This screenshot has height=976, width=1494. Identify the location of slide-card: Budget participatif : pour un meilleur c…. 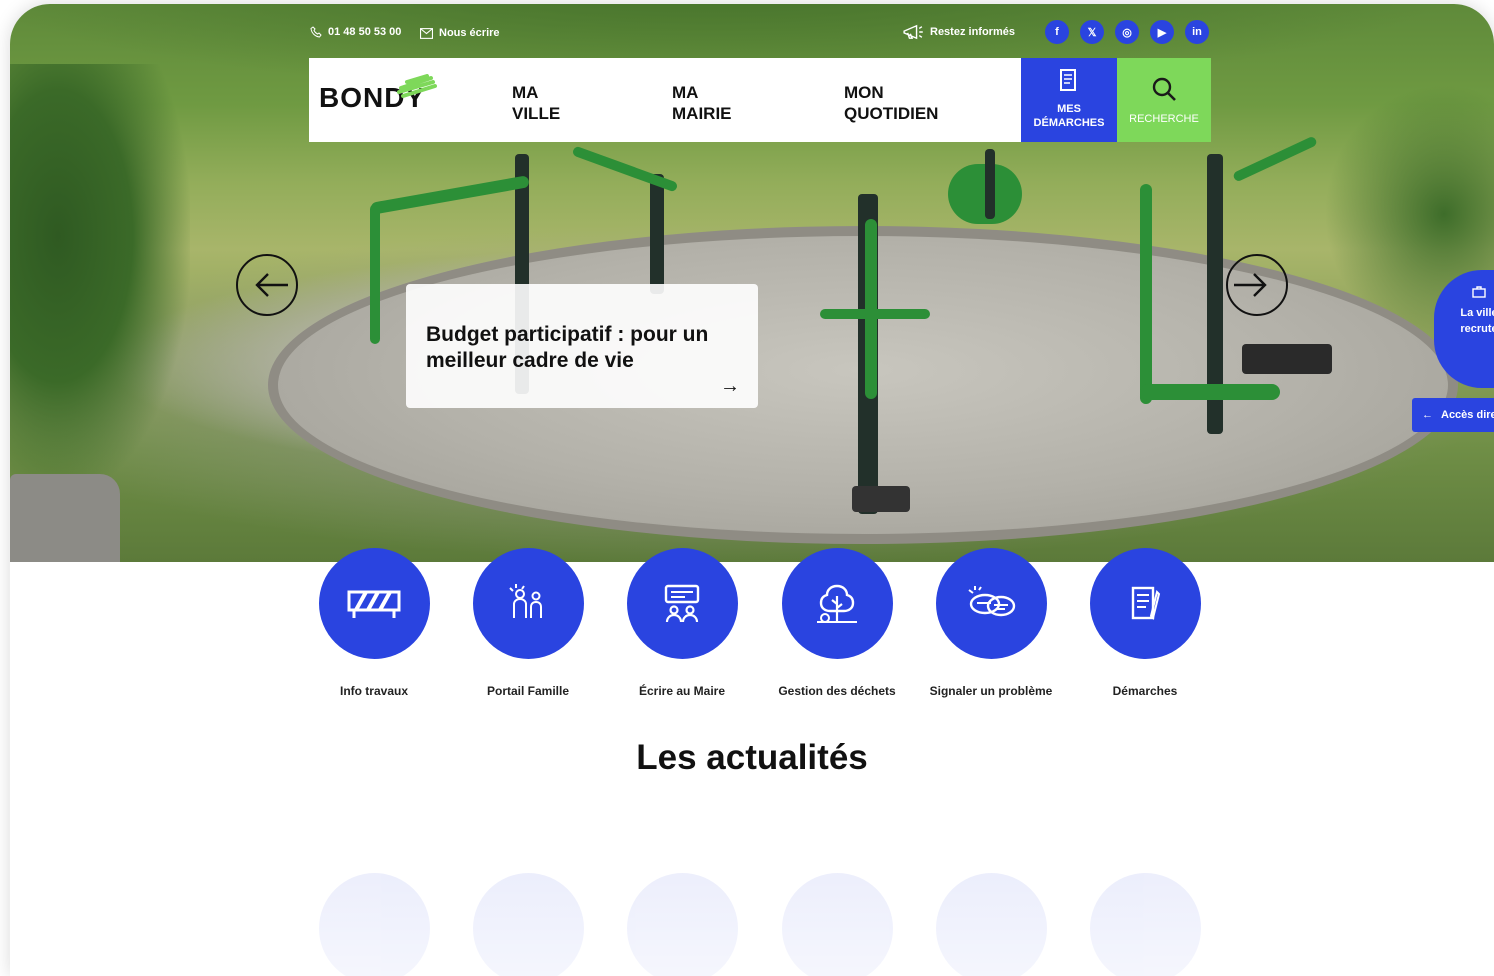
(582, 346).